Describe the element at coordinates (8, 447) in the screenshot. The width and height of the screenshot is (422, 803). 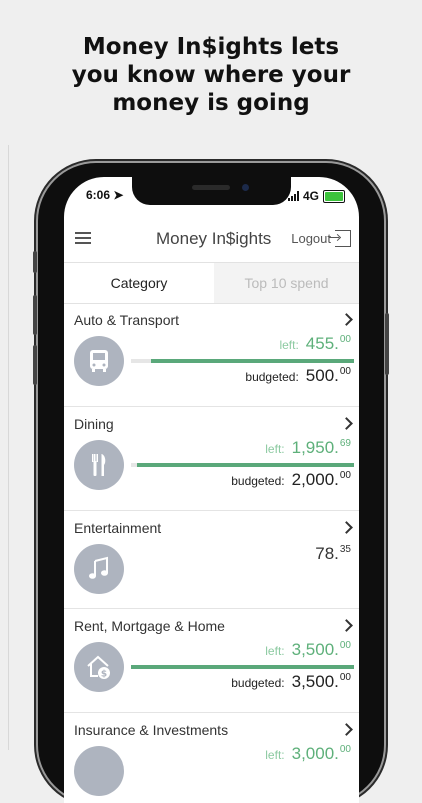
I see `divider` at that location.